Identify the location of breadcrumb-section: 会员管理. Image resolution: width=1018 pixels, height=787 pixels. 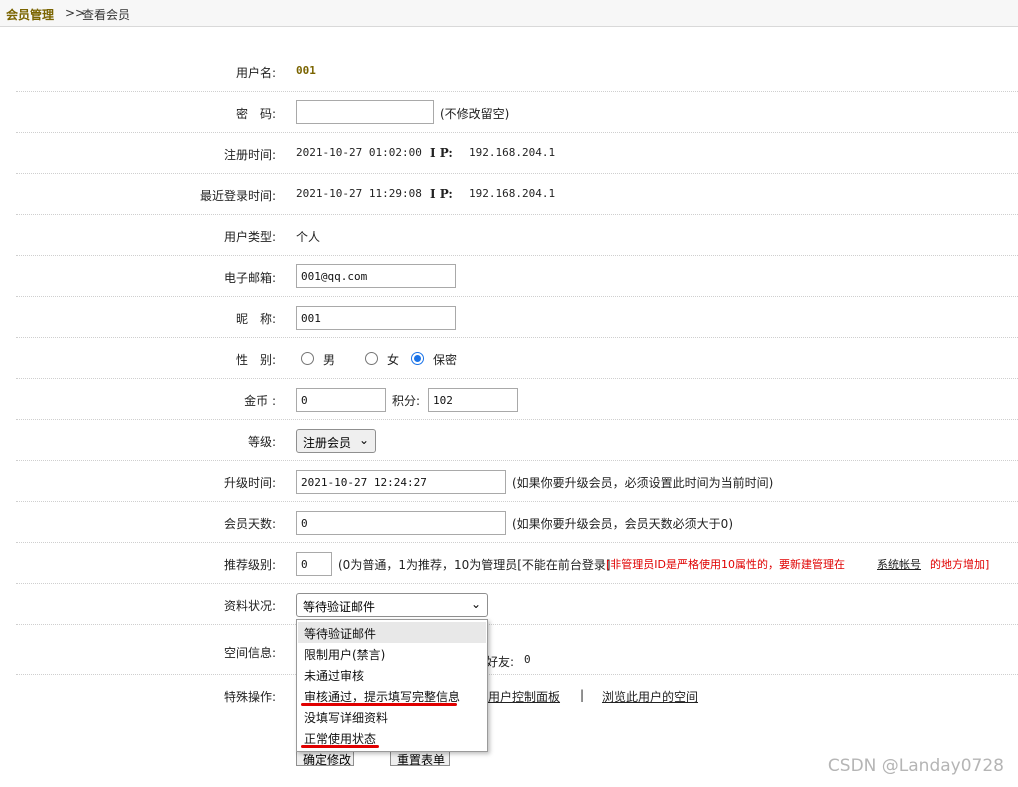
(30, 14).